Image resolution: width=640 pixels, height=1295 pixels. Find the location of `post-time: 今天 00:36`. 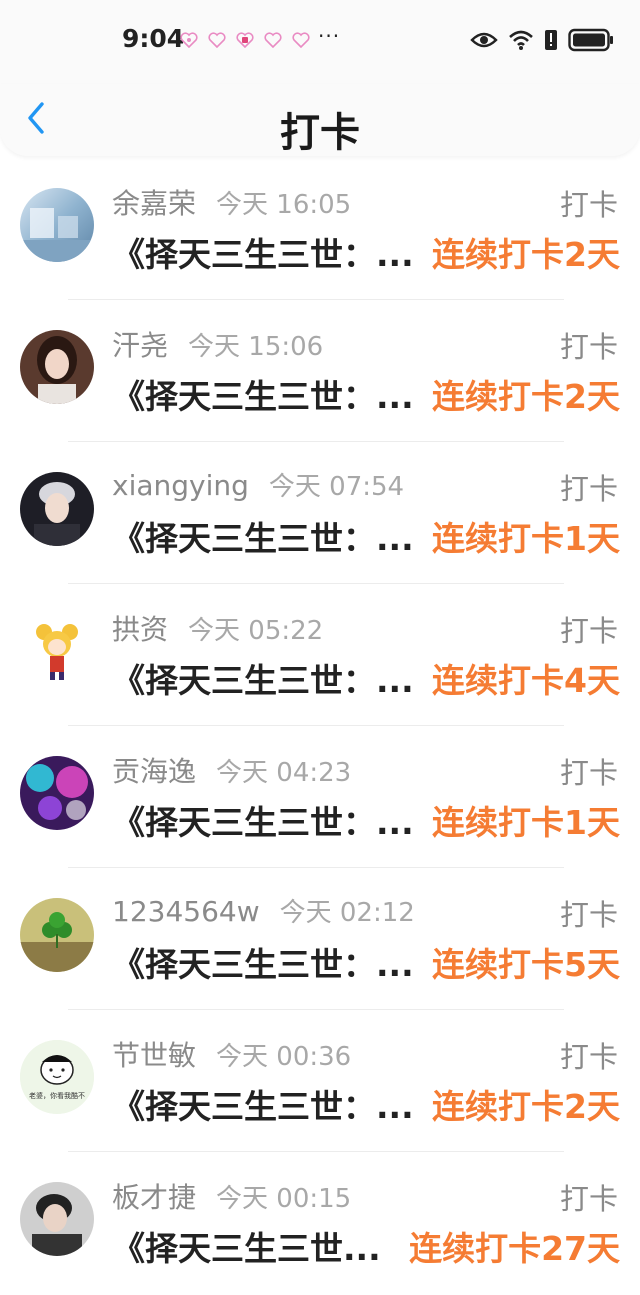

post-time: 今天 00:36 is located at coordinates (284, 1057).